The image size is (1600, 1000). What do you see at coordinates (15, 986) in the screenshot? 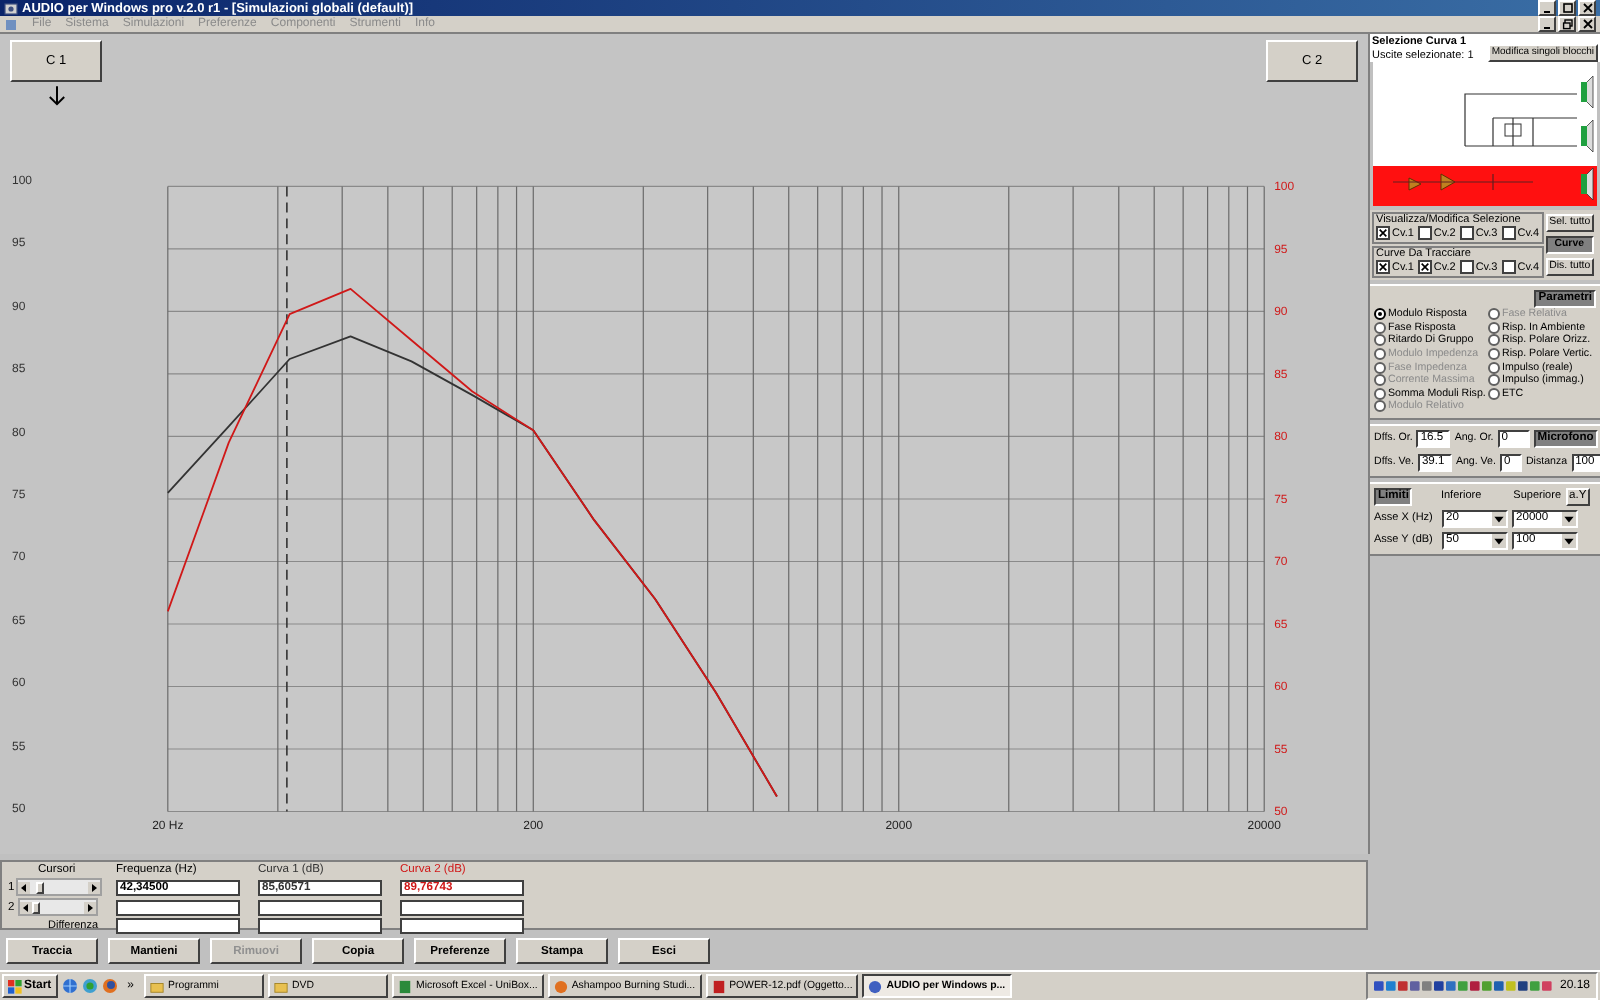
I see `windows-logo-icon` at bounding box center [15, 986].